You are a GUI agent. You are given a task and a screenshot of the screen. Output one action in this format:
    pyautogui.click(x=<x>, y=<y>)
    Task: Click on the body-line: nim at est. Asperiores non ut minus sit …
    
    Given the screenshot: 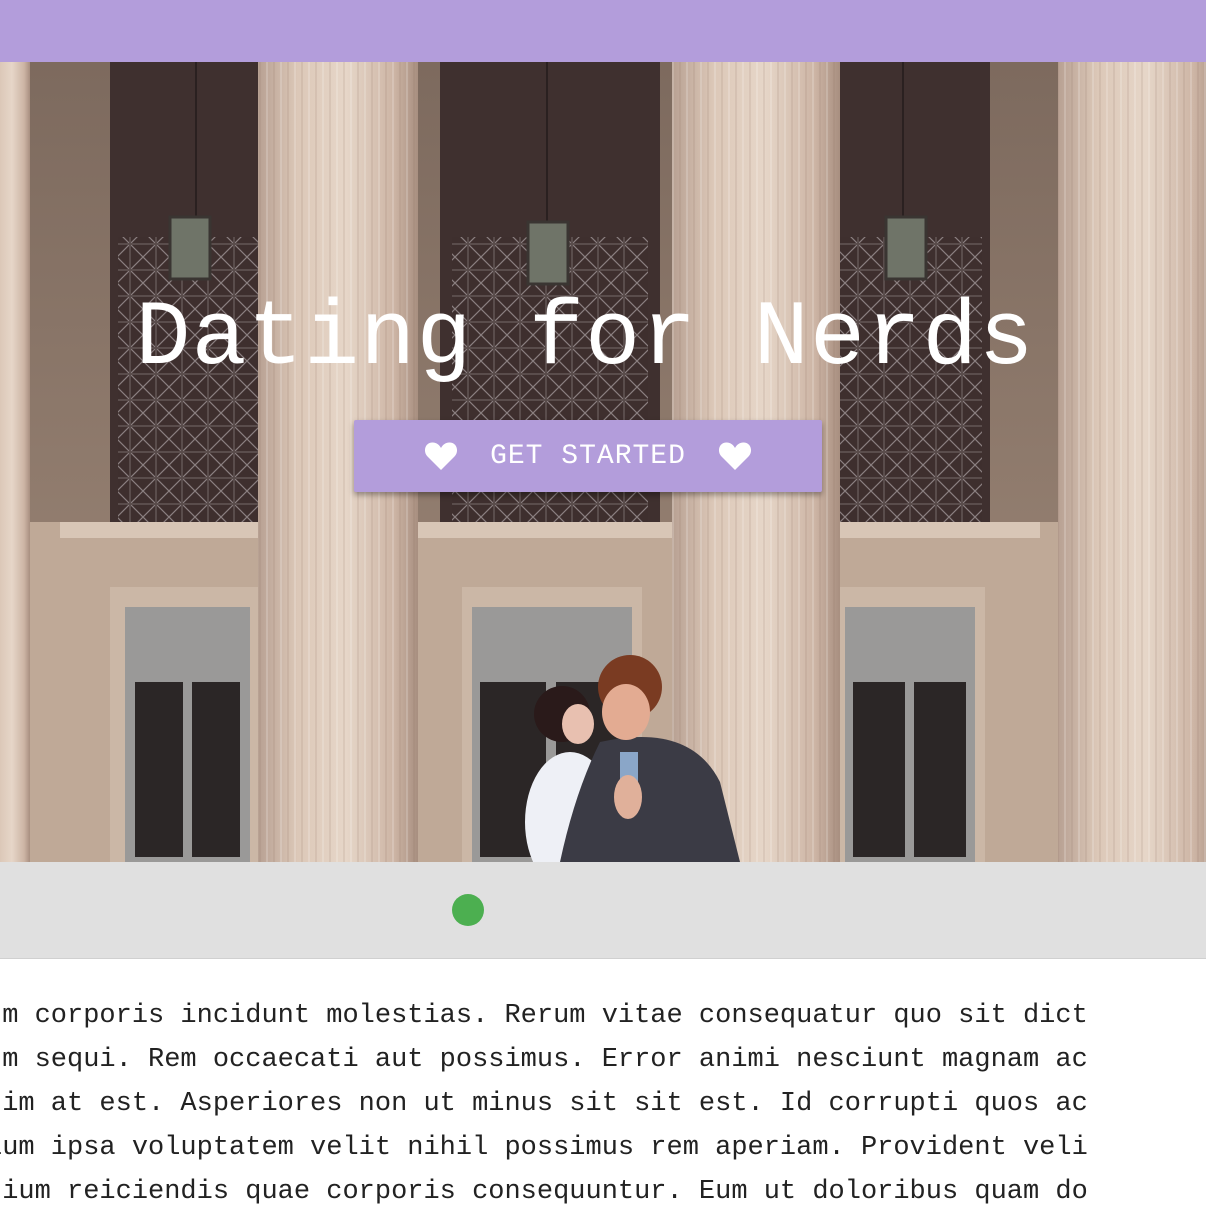 What is the action you would take?
    pyautogui.click(x=544, y=1104)
    